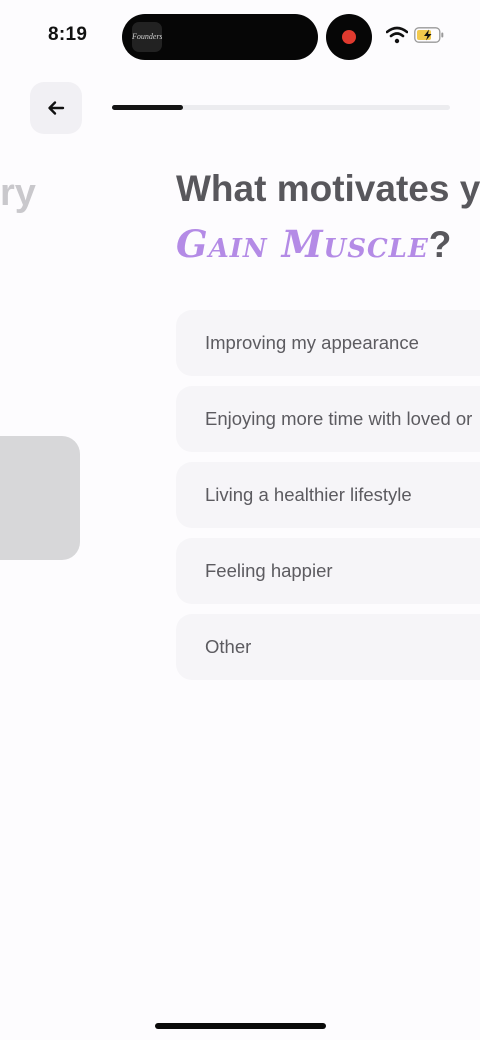  Describe the element at coordinates (147, 107) in the screenshot. I see `progress-fill` at that location.